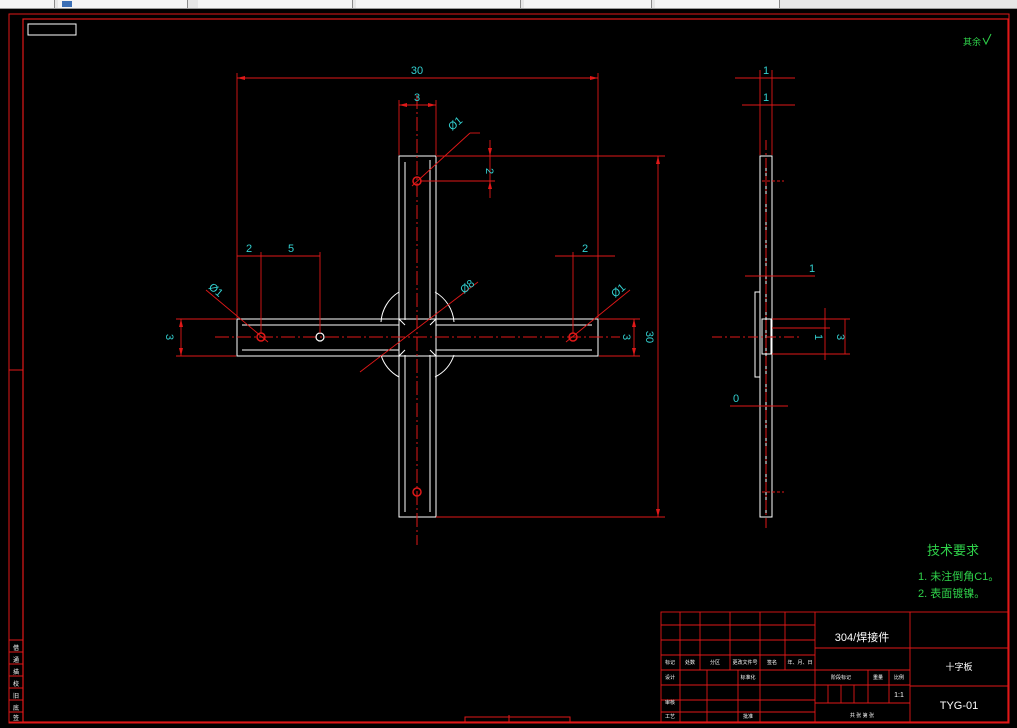  Describe the element at coordinates (215, 290) in the screenshot. I see `dim-hole-left: Ø1` at that location.